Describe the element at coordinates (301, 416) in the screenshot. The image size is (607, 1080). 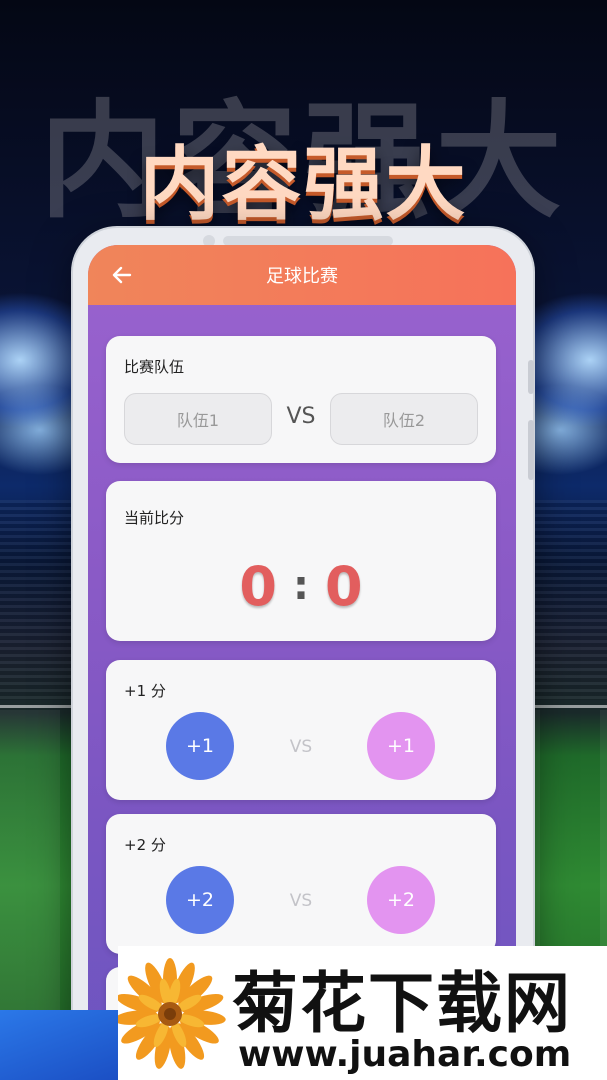
I see `vs-label: VS` at that location.